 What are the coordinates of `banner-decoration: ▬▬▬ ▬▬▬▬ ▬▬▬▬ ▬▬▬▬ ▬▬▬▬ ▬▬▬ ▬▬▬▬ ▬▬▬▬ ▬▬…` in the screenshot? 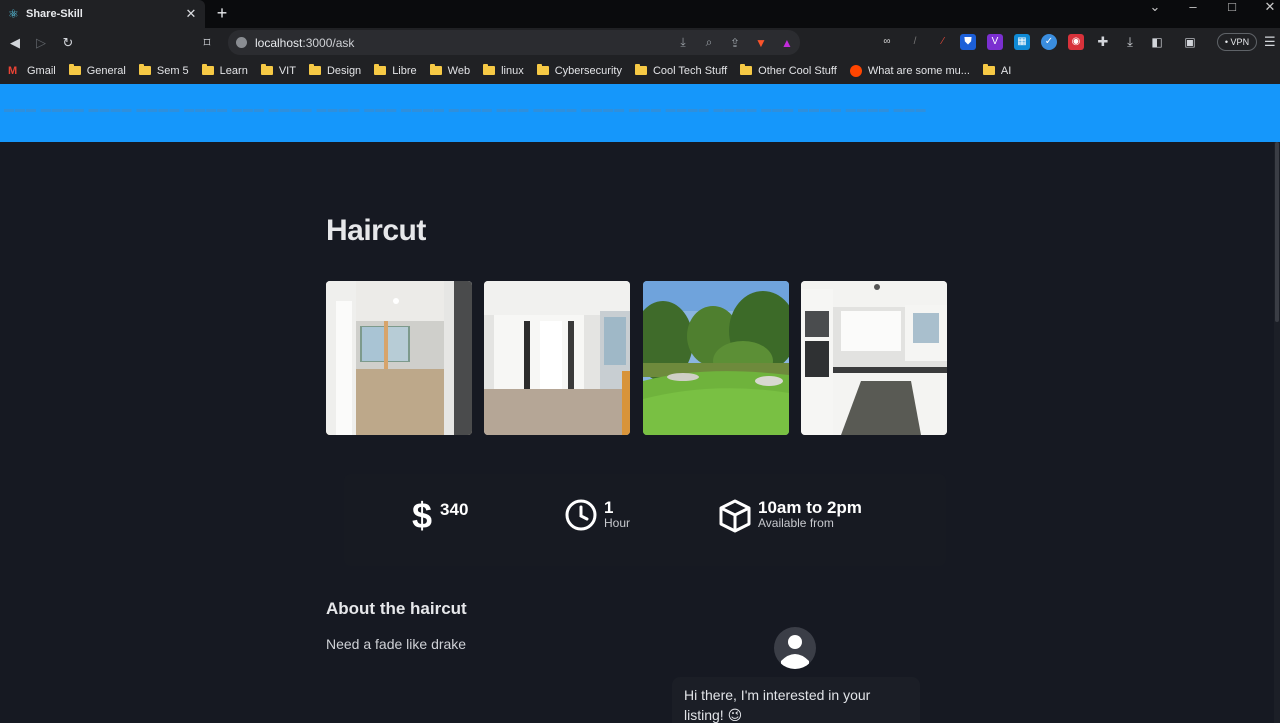 It's located at (465, 109).